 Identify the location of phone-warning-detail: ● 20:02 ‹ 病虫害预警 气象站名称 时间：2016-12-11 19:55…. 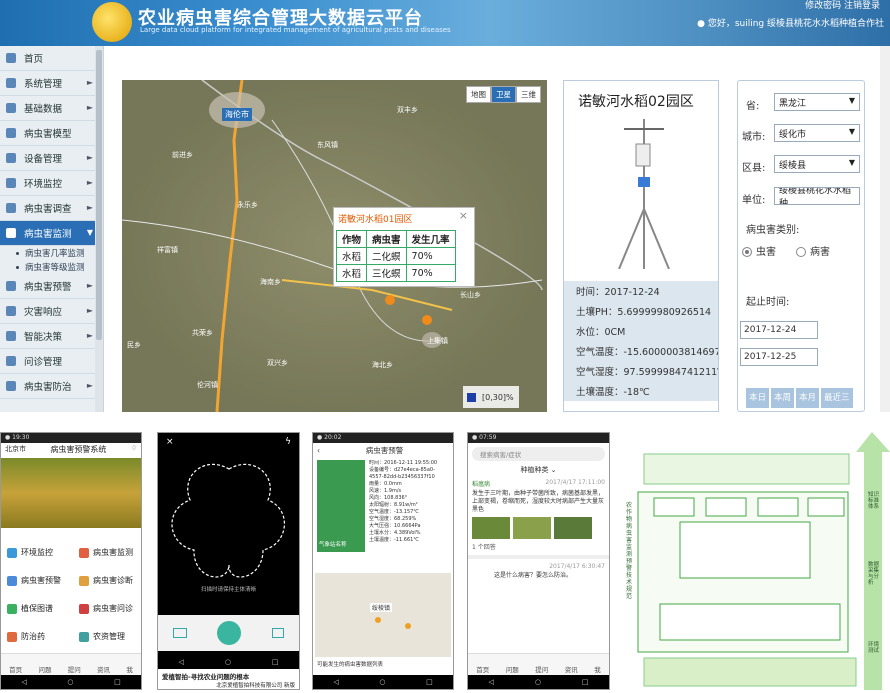
(383, 561).